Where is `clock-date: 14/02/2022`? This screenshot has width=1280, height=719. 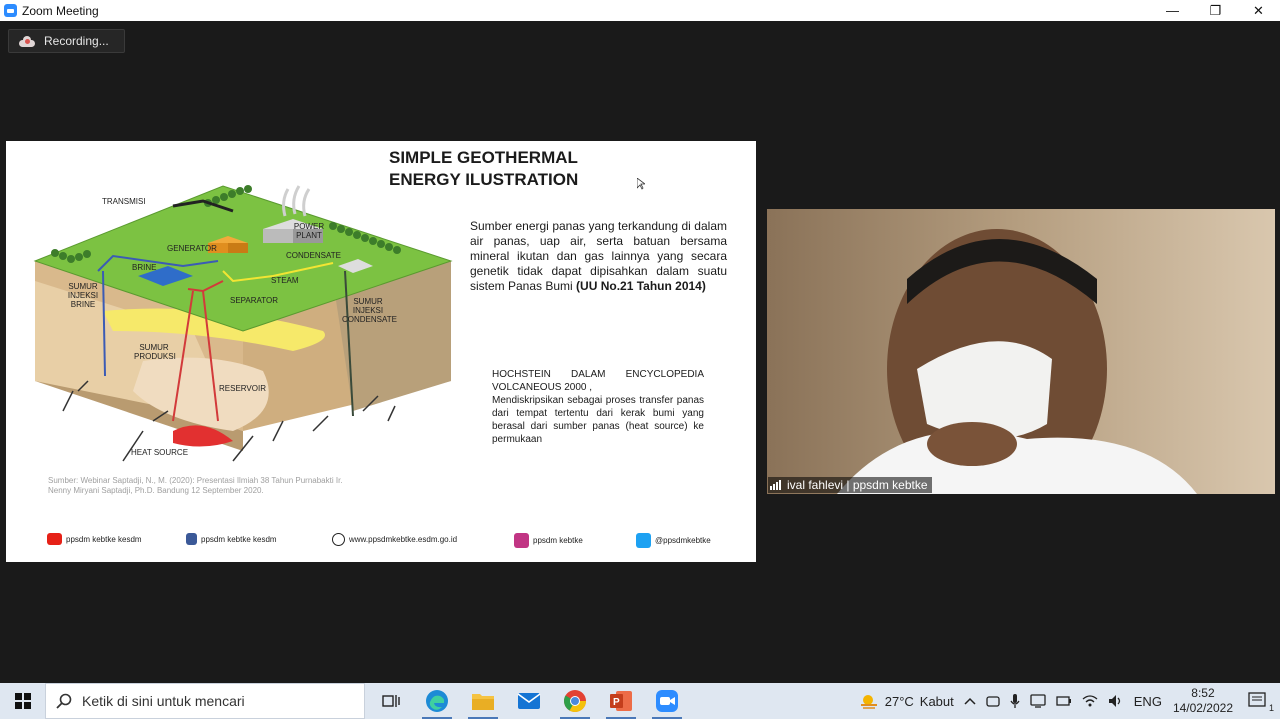
clock-date: 14/02/2022 is located at coordinates (1202, 708).